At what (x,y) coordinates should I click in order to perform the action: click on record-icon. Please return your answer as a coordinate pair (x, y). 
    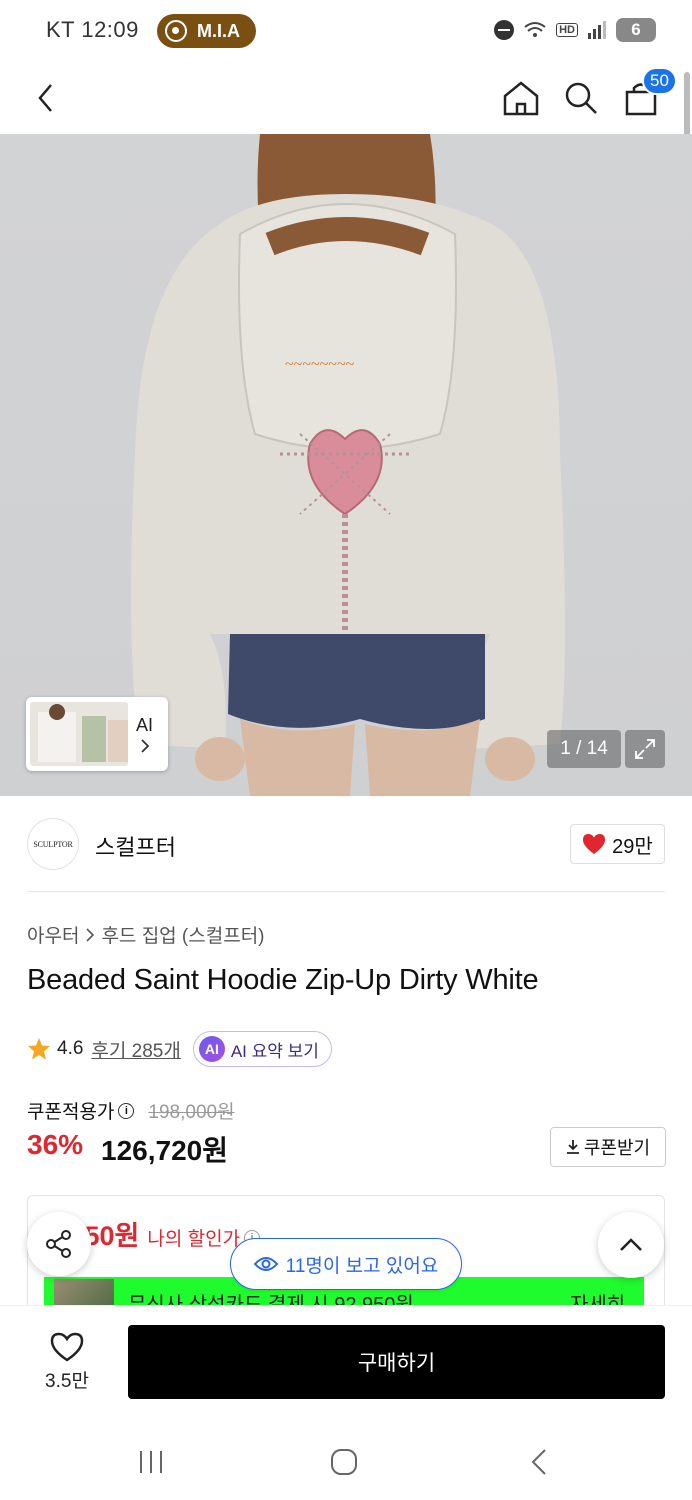
    Looking at the image, I should click on (176, 31).